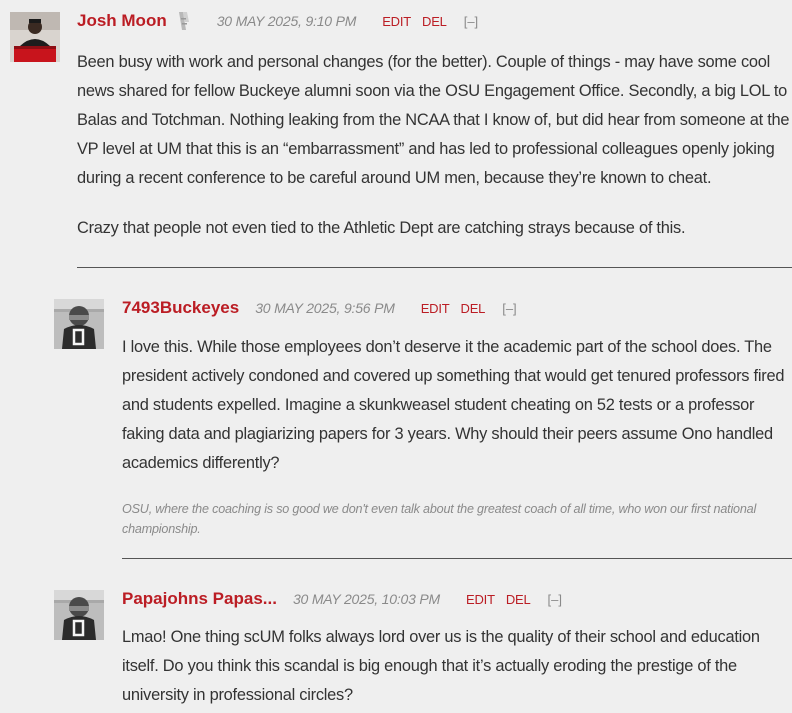  What do you see at coordinates (366, 599) in the screenshot?
I see `timestamp: 30 MAY 2025, 10:03 PM` at bounding box center [366, 599].